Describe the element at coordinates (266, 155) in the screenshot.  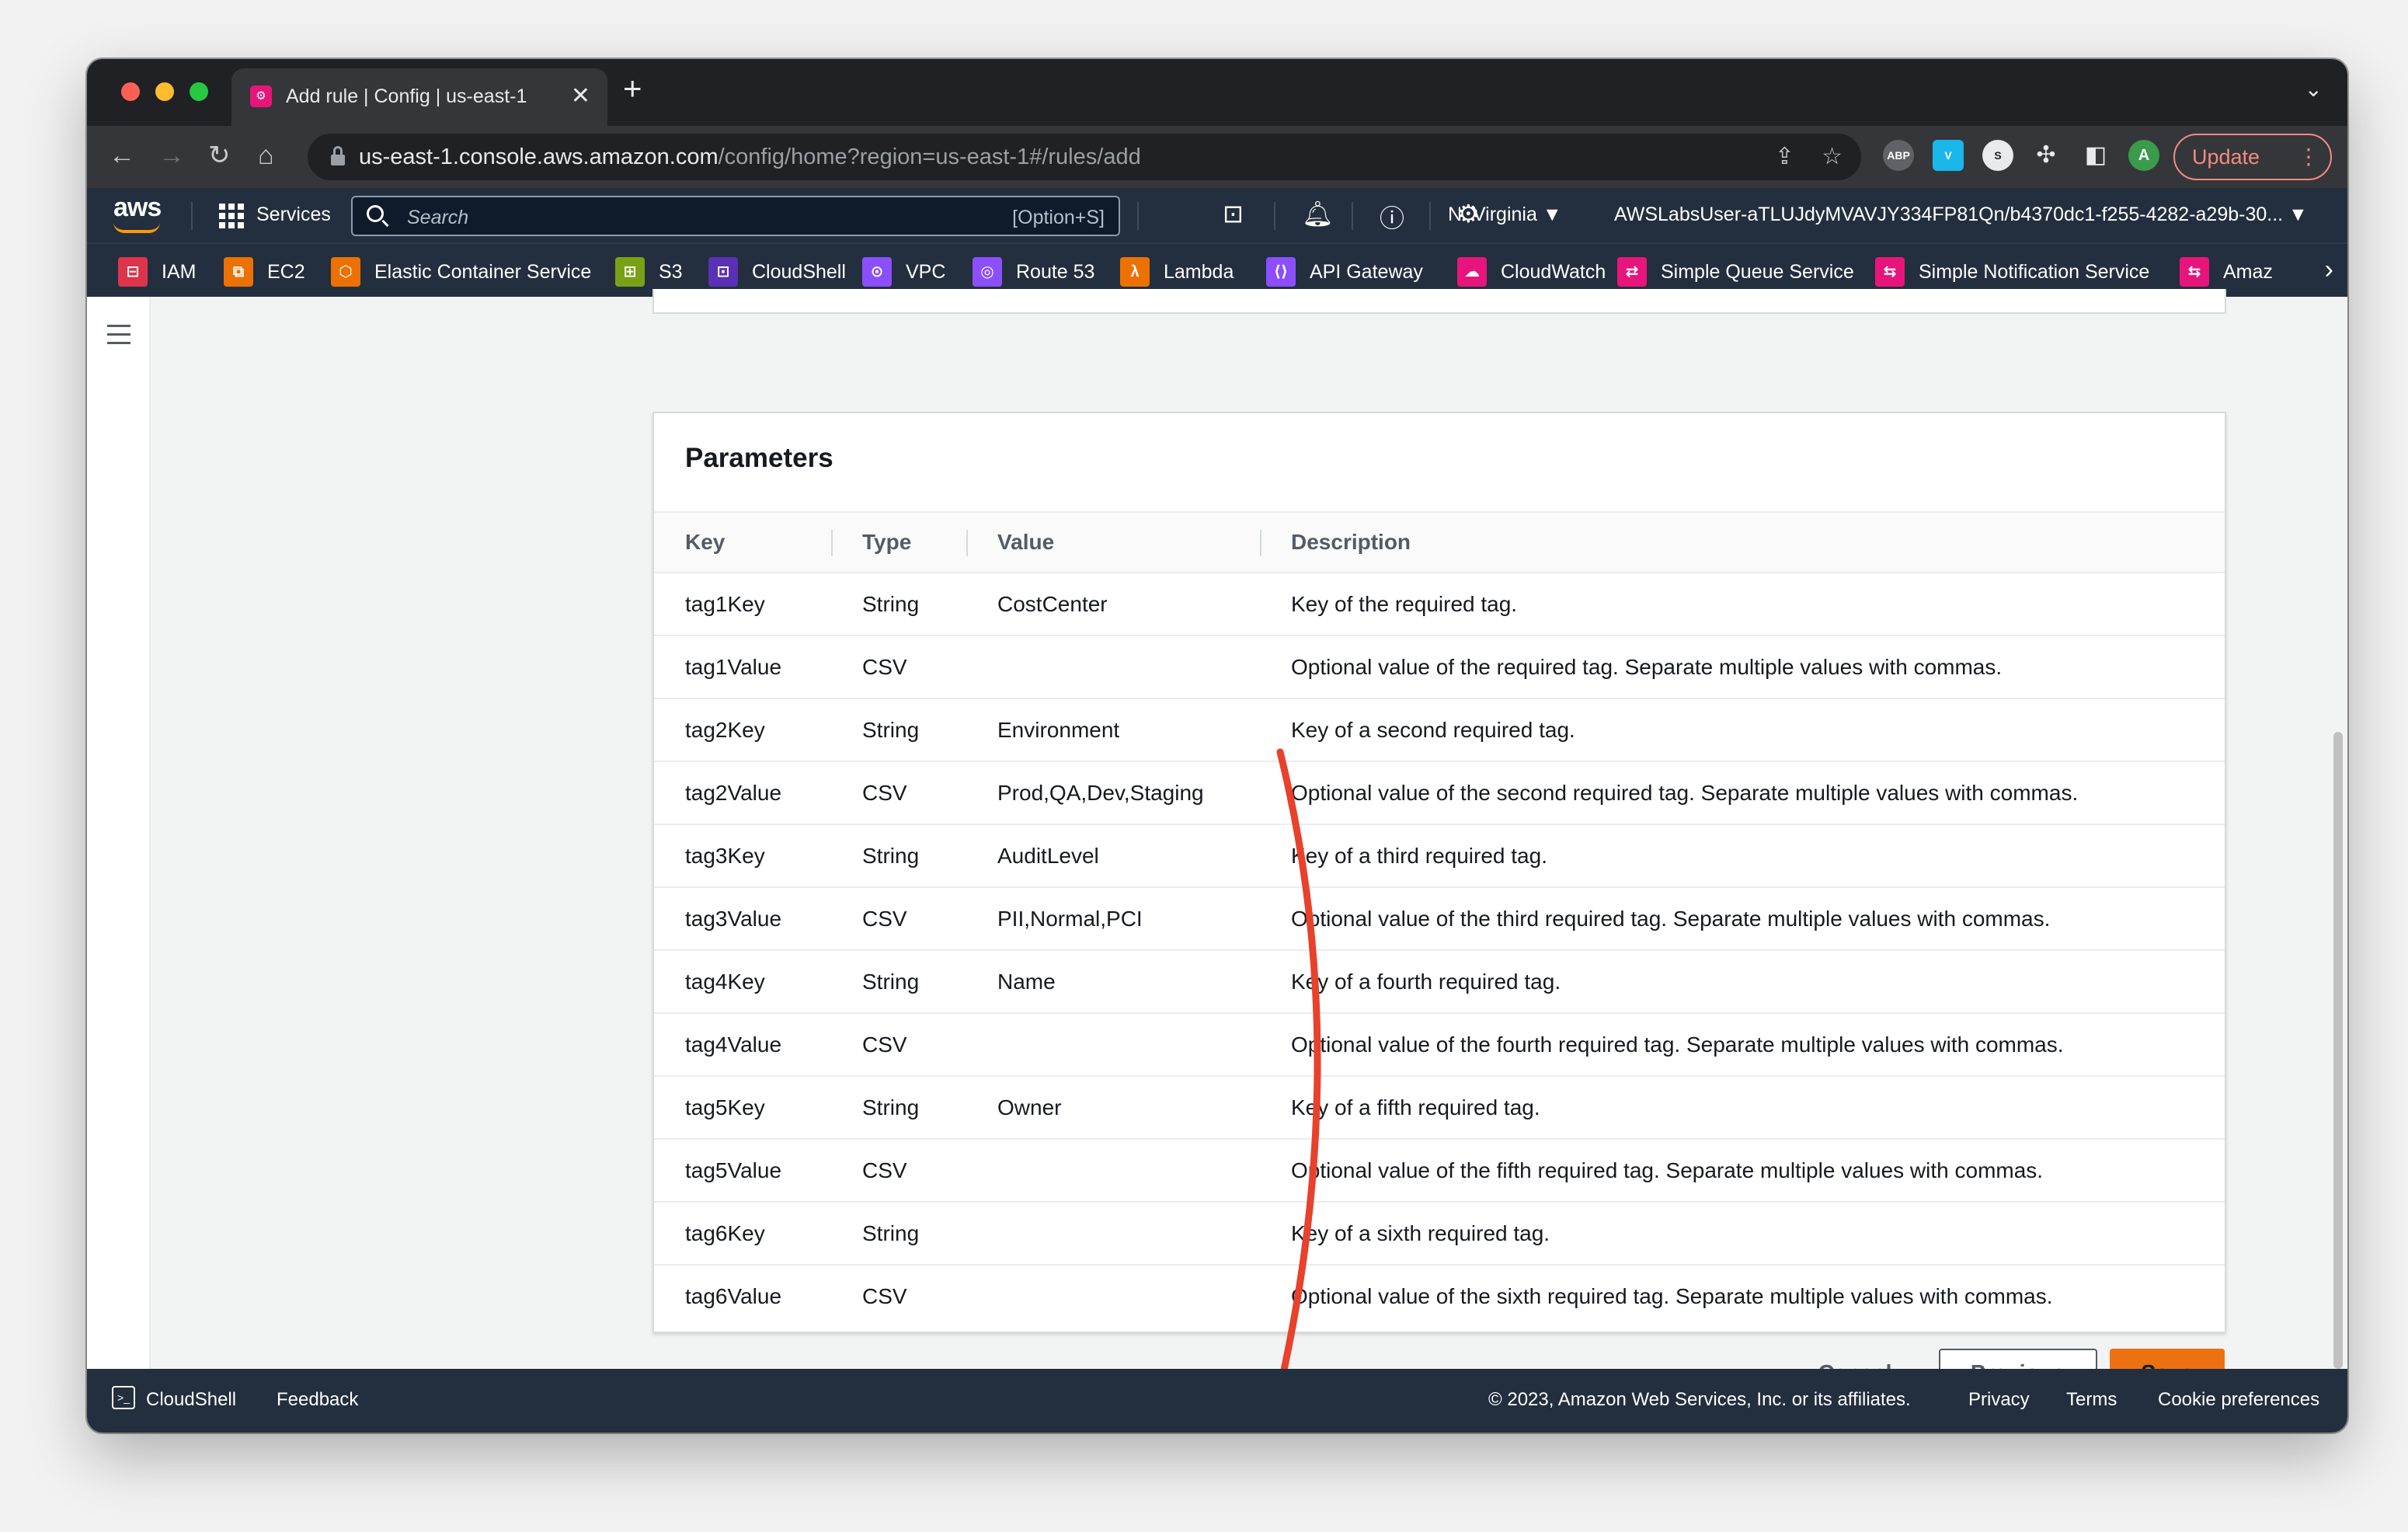
I see `home-button: ⌂` at that location.